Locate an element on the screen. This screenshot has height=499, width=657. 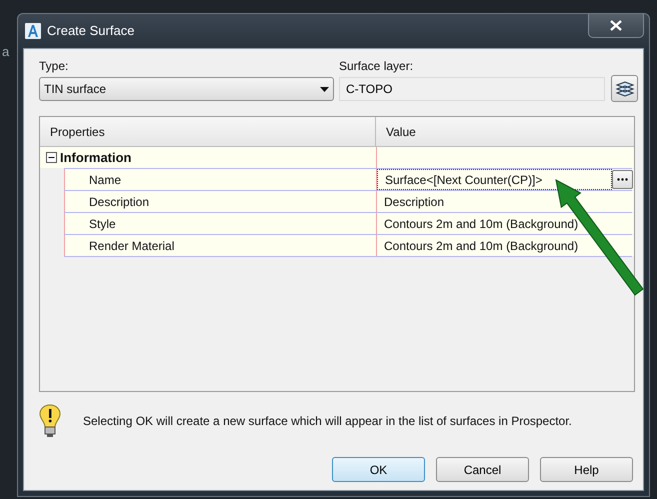
dialog-button: OK is located at coordinates (378, 469).